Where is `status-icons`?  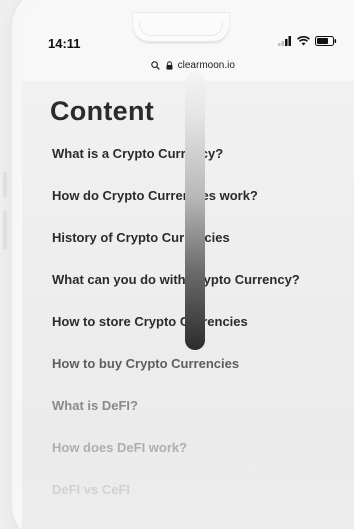 status-icons is located at coordinates (307, 41).